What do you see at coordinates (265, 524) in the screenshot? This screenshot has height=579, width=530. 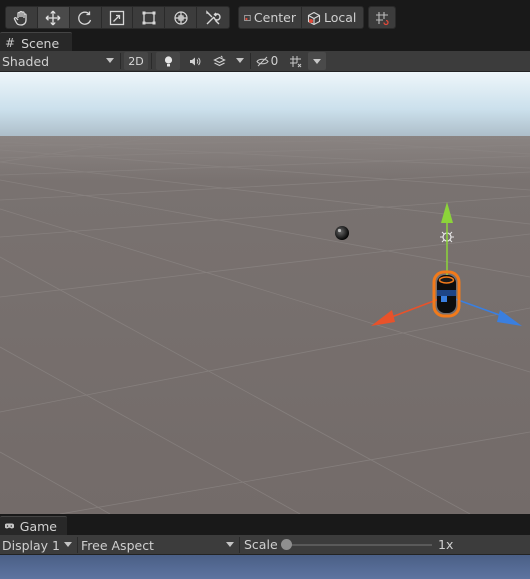 I see `game-tab-bar: Game` at bounding box center [265, 524].